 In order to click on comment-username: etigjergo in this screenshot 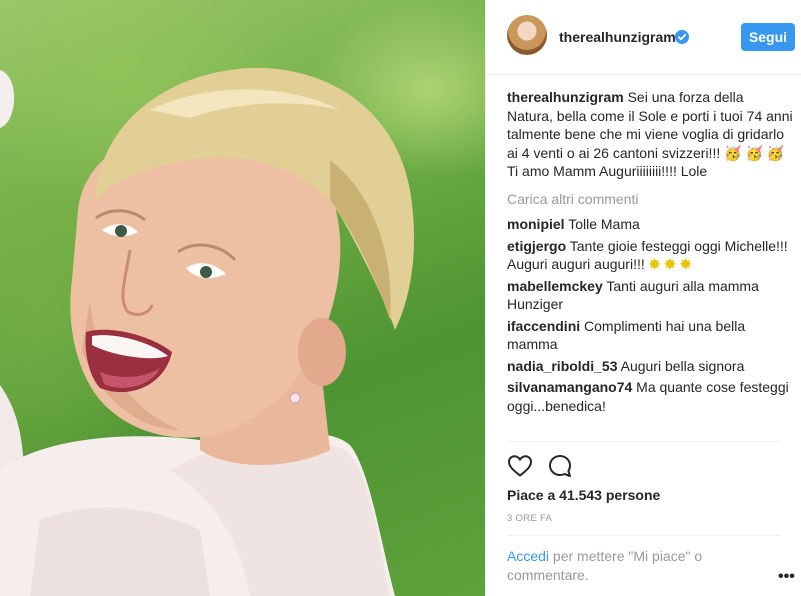, I will do `click(536, 246)`.